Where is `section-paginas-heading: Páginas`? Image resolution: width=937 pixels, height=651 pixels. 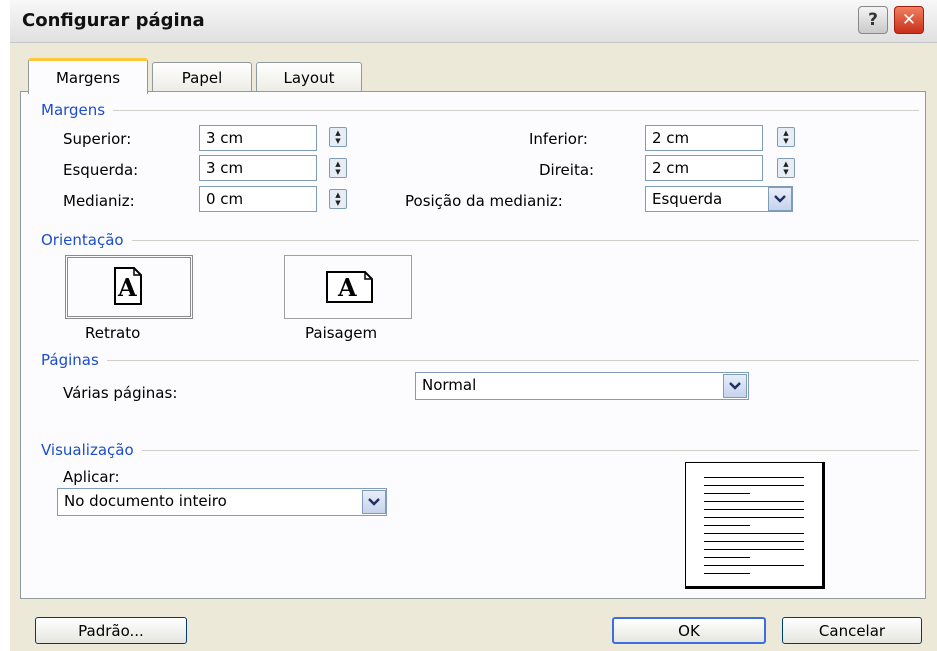
section-paginas-heading: Páginas is located at coordinates (74, 360).